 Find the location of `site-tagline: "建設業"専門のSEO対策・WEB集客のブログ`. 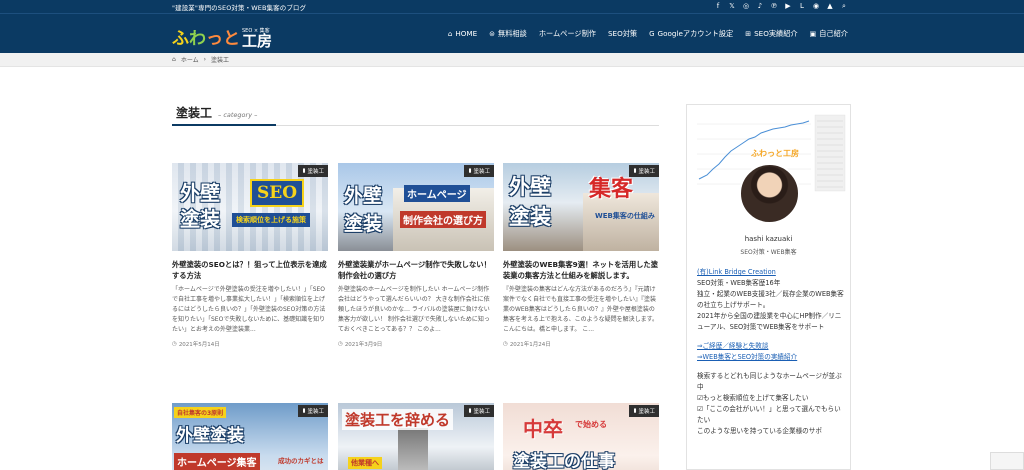

site-tagline: "建設業"専門のSEO対策・WEB集客のブログ is located at coordinates (239, 7).